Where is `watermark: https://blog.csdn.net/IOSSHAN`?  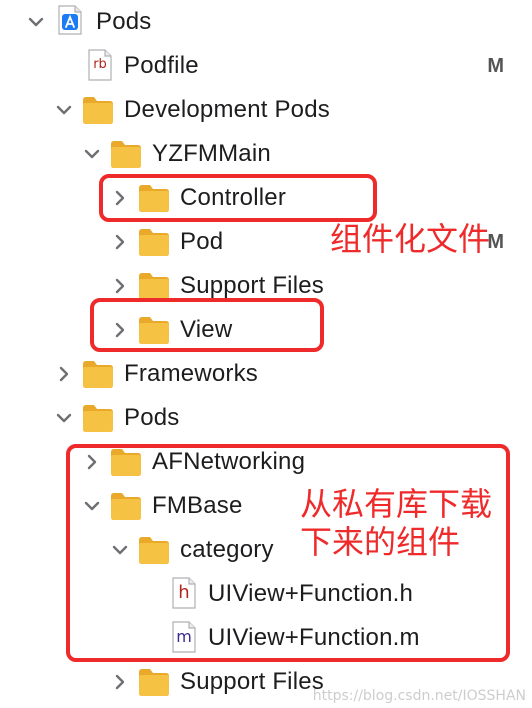 watermark: https://blog.csdn.net/IOSSHAN is located at coordinates (419, 696).